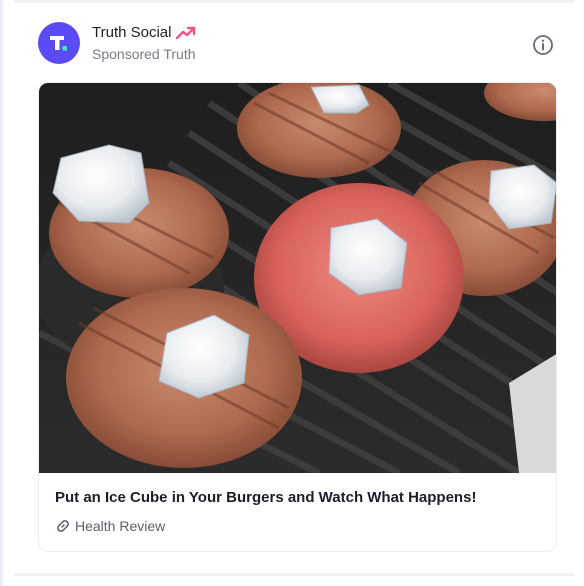 This screenshot has width=584, height=586. Describe the element at coordinates (1, 293) in the screenshot. I see `page-left-border` at that location.